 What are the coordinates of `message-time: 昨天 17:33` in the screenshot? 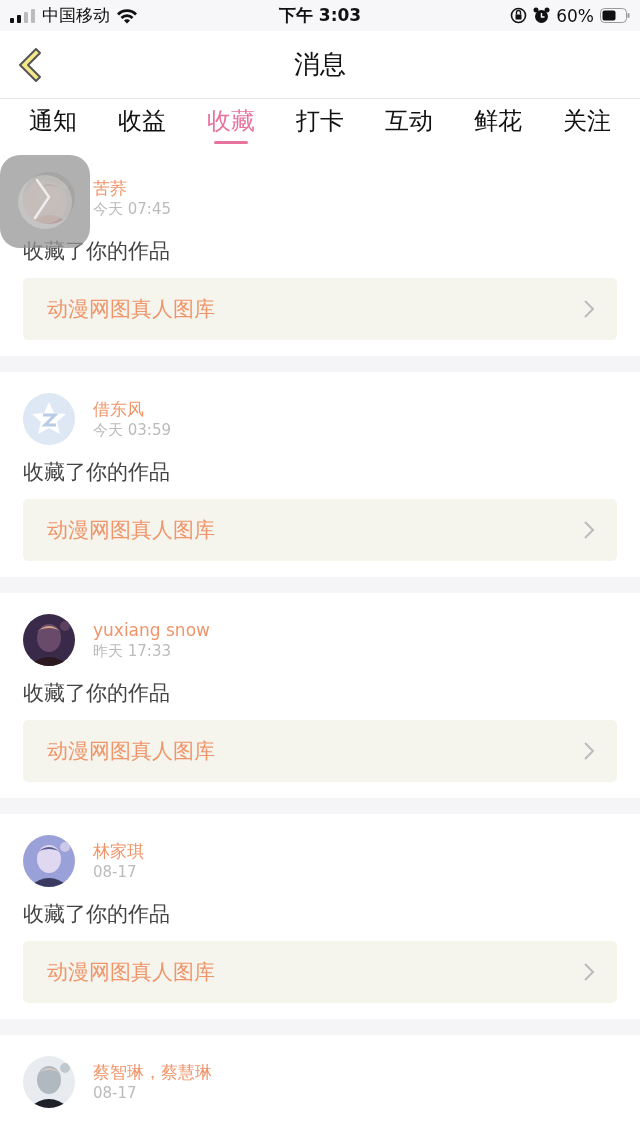 It's located at (132, 651).